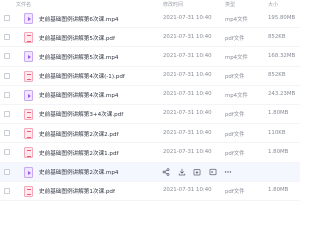 This screenshot has width=320, height=240. I want to click on file-size: 243.23MB, so click(282, 94).